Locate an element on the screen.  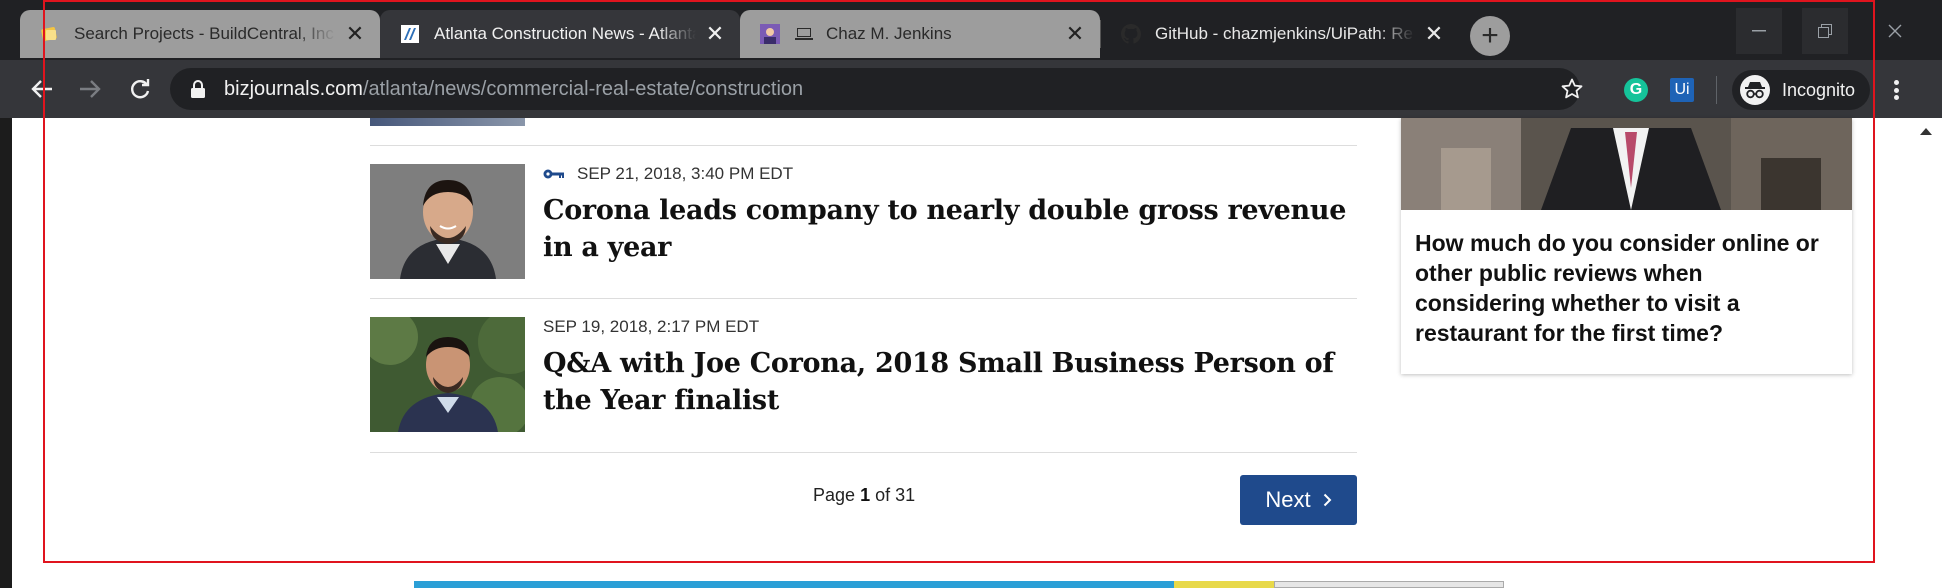
bookmark-star-icon is located at coordinates (1572, 91).